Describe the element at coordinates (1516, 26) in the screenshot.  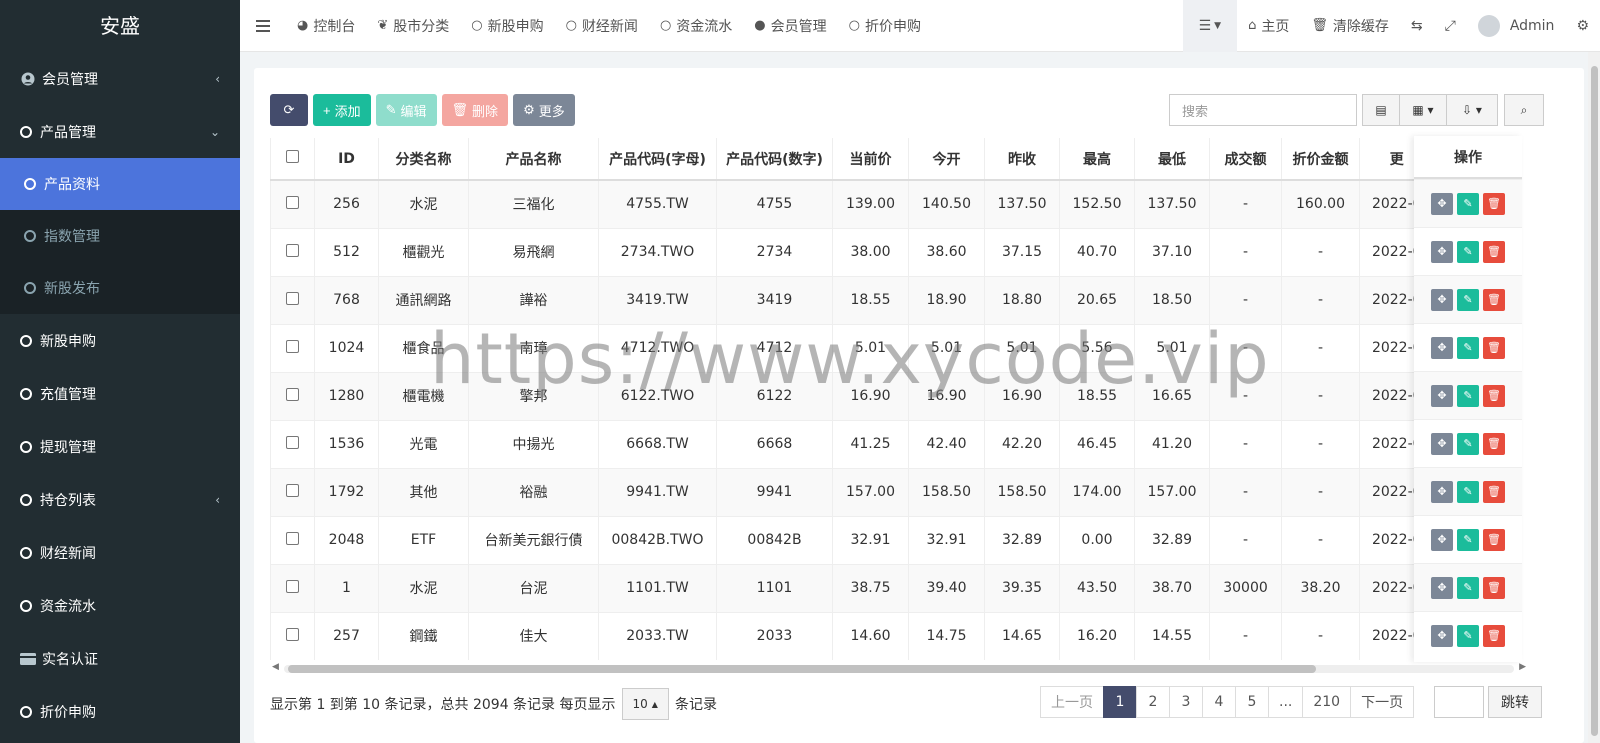
I see `user-menu: Admin` at that location.